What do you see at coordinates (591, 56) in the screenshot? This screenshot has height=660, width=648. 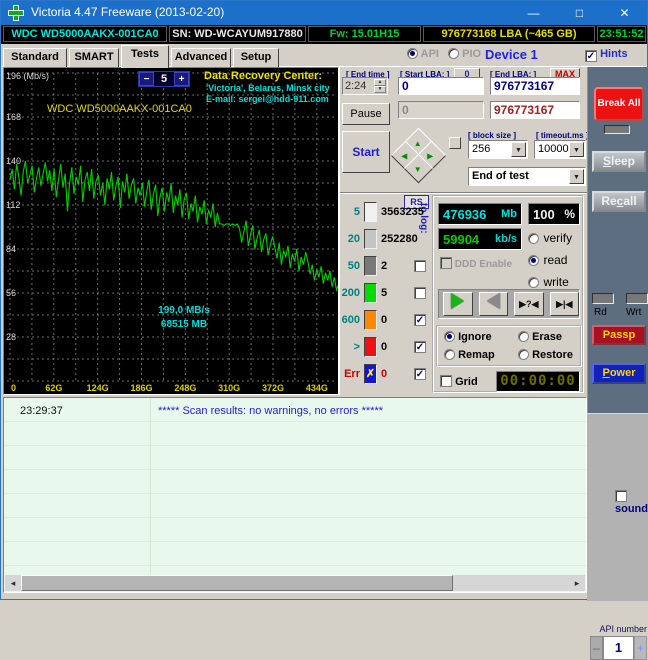 I see `hints-checkbox: ✓` at bounding box center [591, 56].